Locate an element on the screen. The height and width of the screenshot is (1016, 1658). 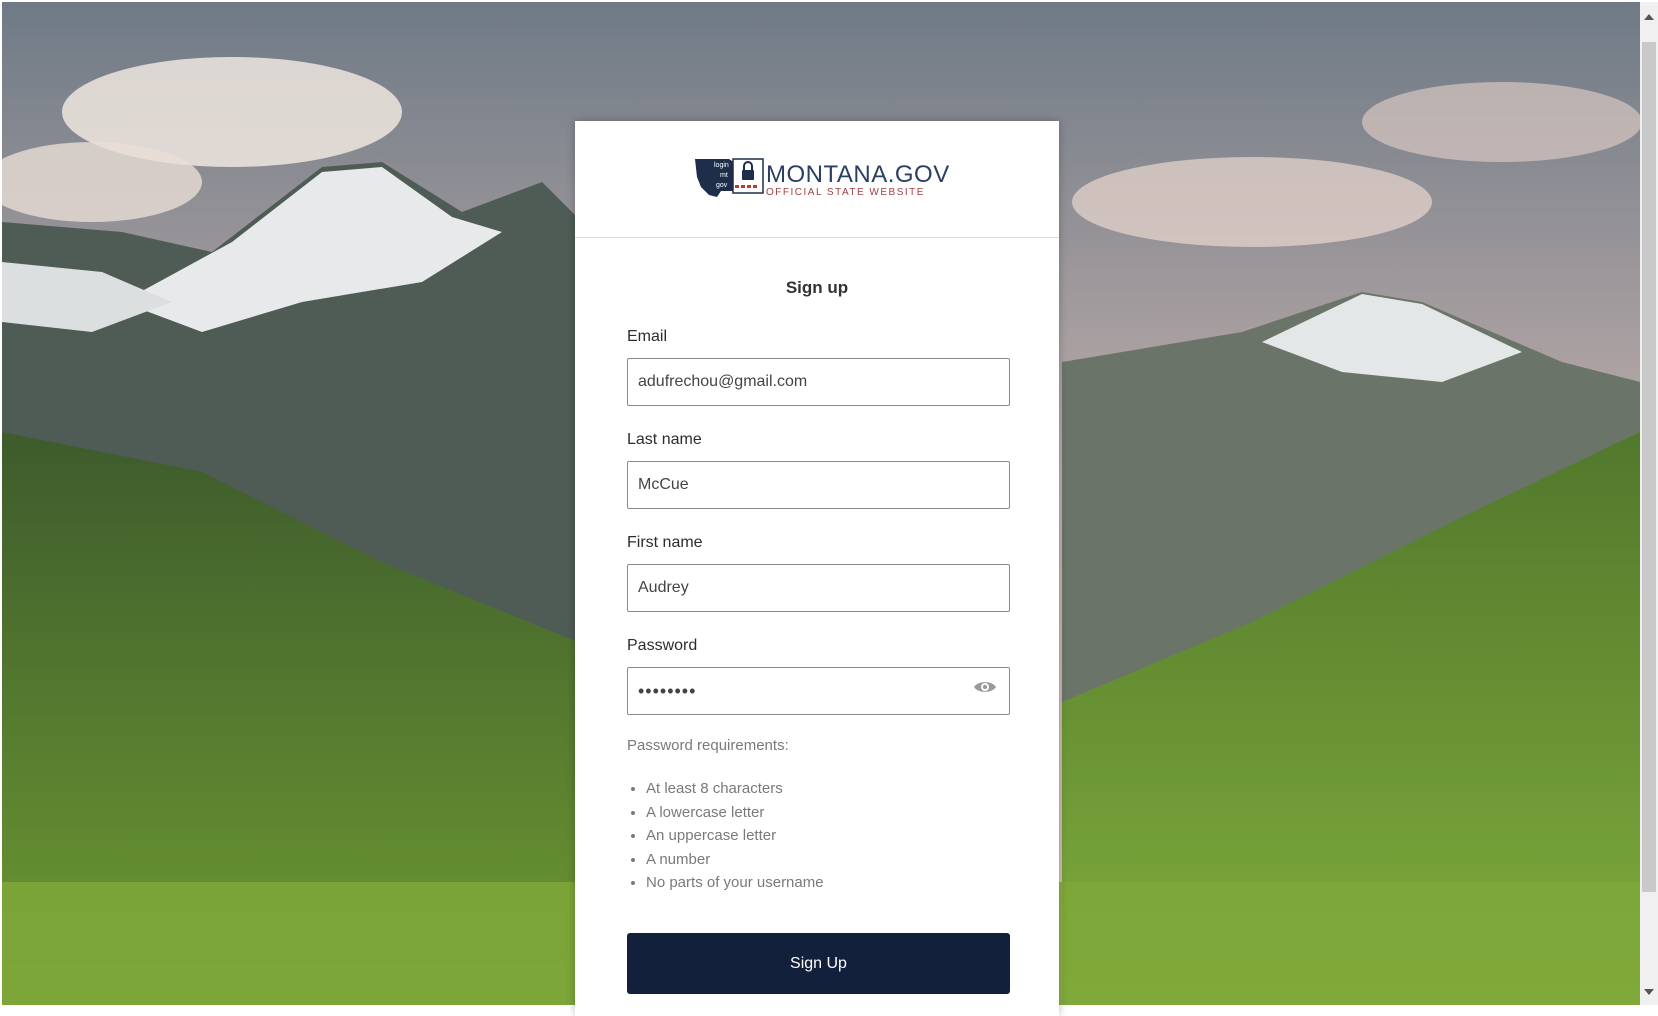
logo-mark-text-login: login is located at coordinates (721, 165).